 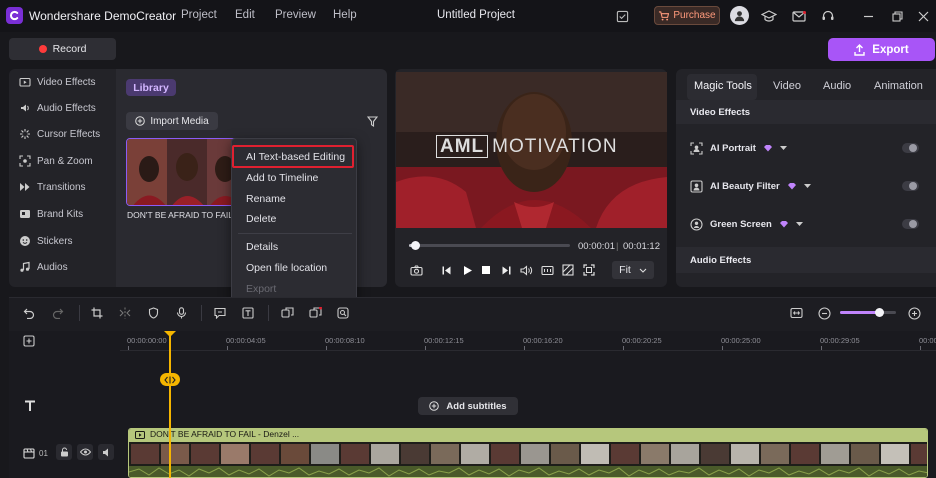 What do you see at coordinates (468, 406) in the screenshot?
I see `add-subtitles-button: Add subtitles` at bounding box center [468, 406].